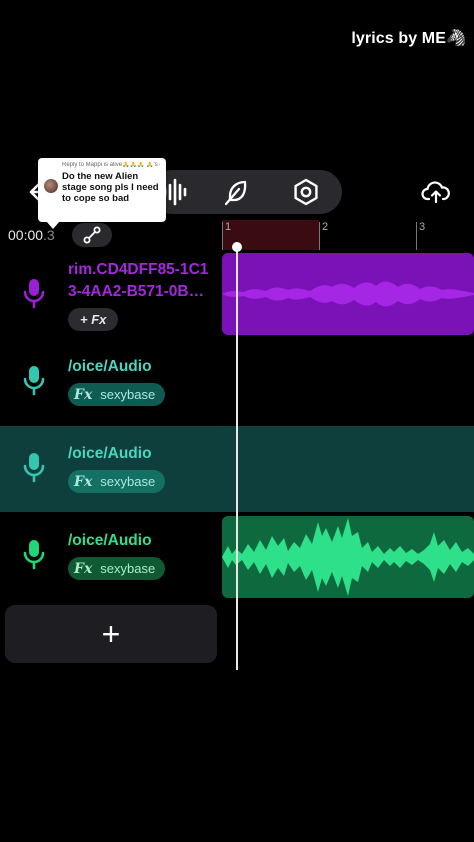 This screenshot has width=474, height=842. What do you see at coordinates (138, 269) in the screenshot?
I see `track-name: rim.CD4DFF85-1C1` at bounding box center [138, 269].